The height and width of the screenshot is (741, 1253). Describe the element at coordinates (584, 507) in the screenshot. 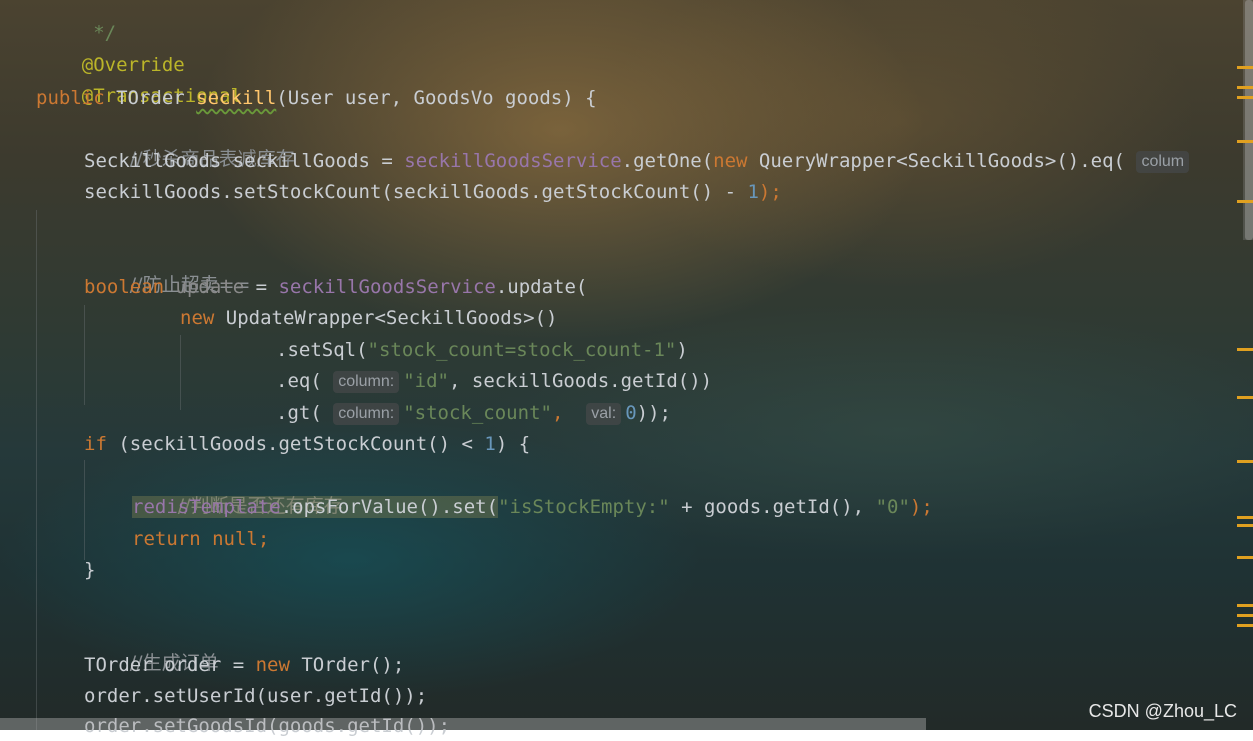

I see `string-literal: "isStockEmpty:"` at that location.